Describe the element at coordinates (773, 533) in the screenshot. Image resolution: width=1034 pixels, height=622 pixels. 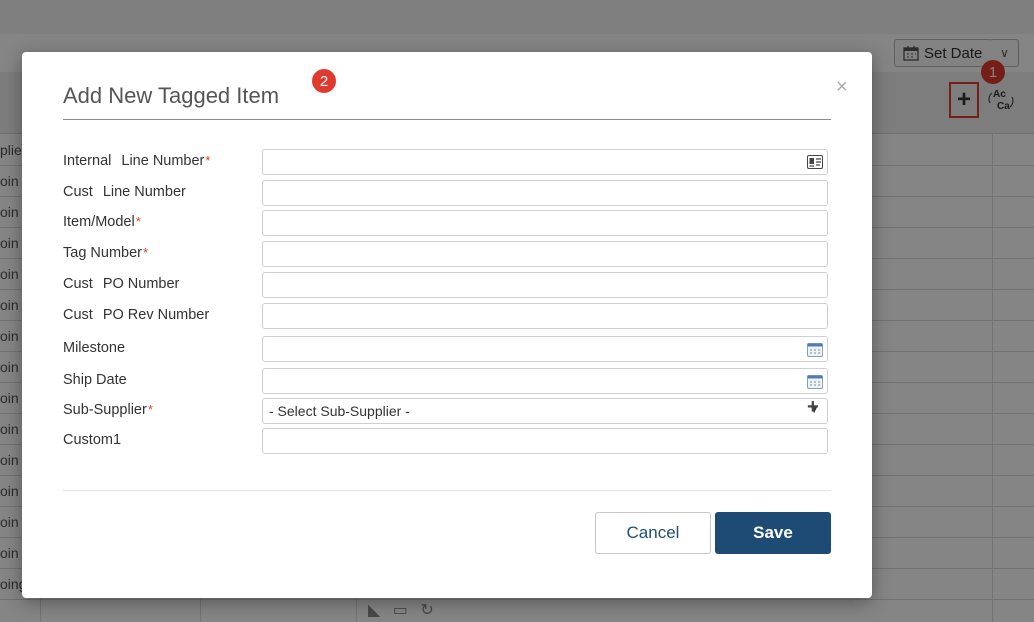
I see `save-button: Save` at that location.